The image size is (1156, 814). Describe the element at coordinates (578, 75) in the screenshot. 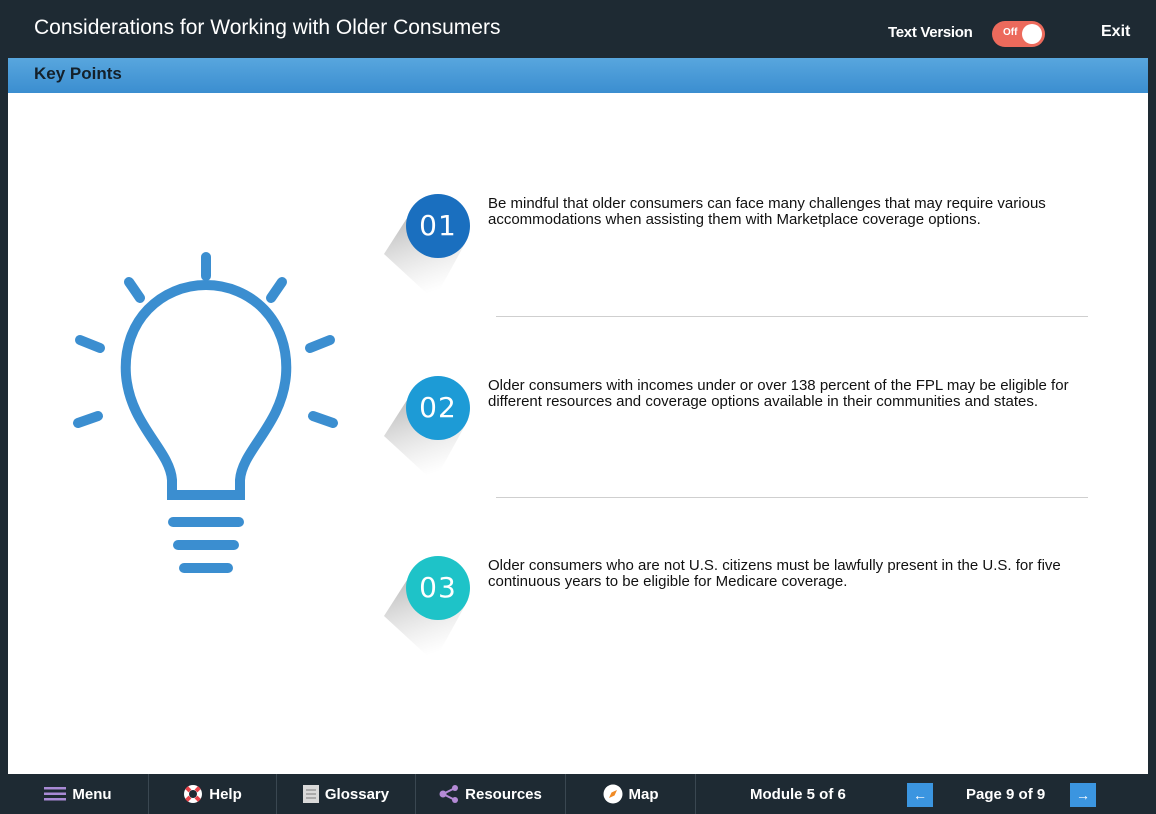

I see `section-bar: Key Points` at that location.